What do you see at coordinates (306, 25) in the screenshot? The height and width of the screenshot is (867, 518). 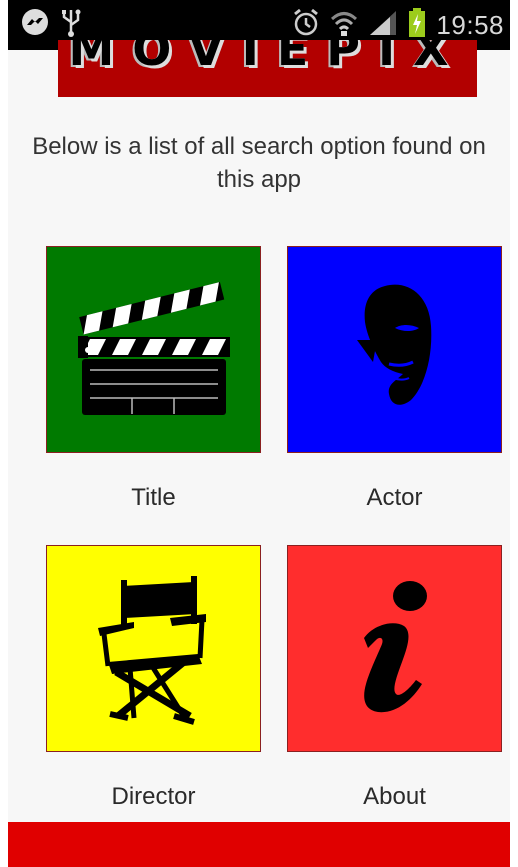 I see `alarm-icon` at bounding box center [306, 25].